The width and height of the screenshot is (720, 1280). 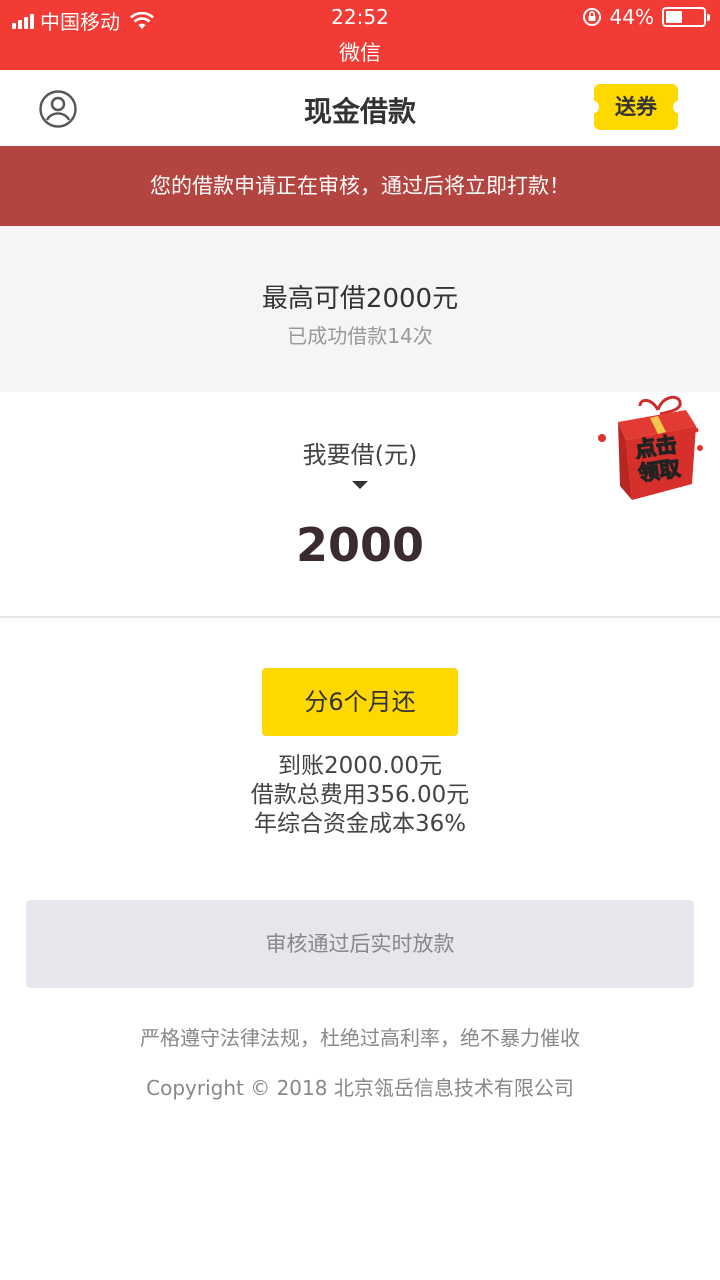 What do you see at coordinates (360, 545) in the screenshot?
I see `amount-value: 2000` at bounding box center [360, 545].